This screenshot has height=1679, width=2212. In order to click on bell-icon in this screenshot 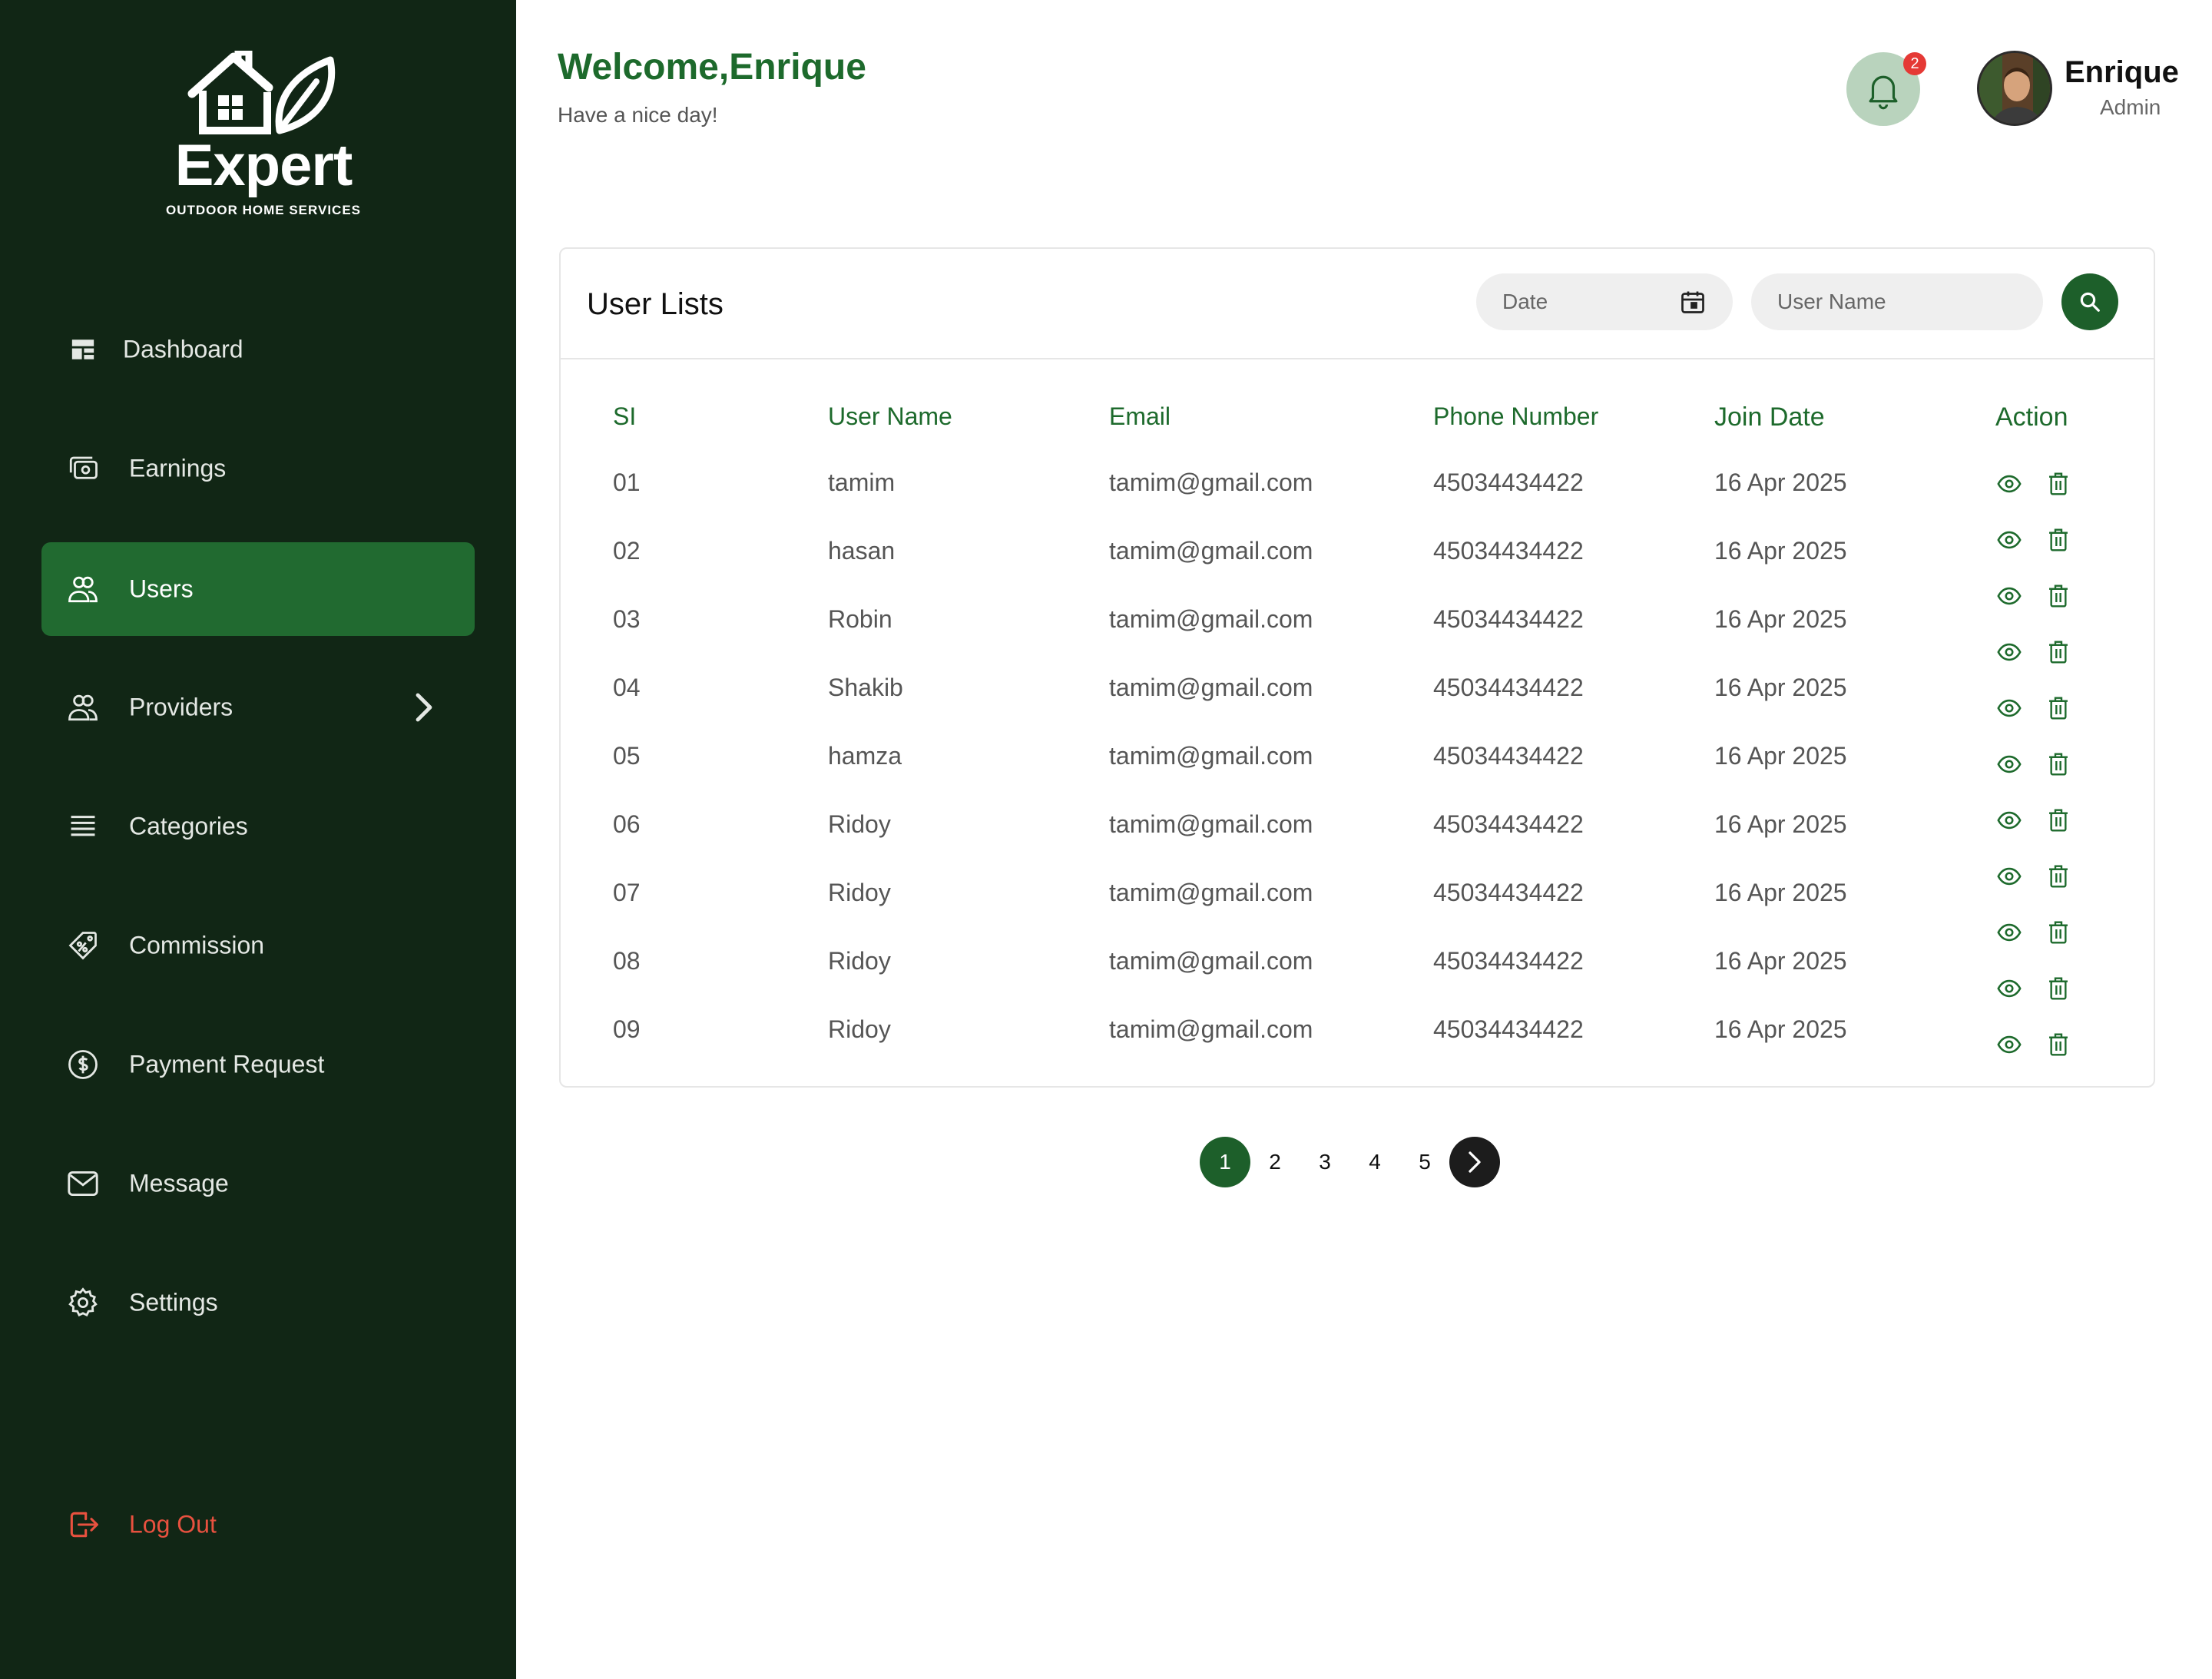, I will do `click(1883, 92)`.